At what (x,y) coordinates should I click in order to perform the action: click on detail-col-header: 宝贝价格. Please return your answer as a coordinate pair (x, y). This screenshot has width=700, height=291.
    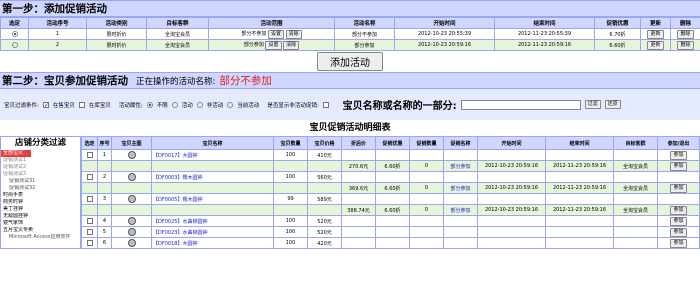
    Looking at the image, I should click on (324, 143).